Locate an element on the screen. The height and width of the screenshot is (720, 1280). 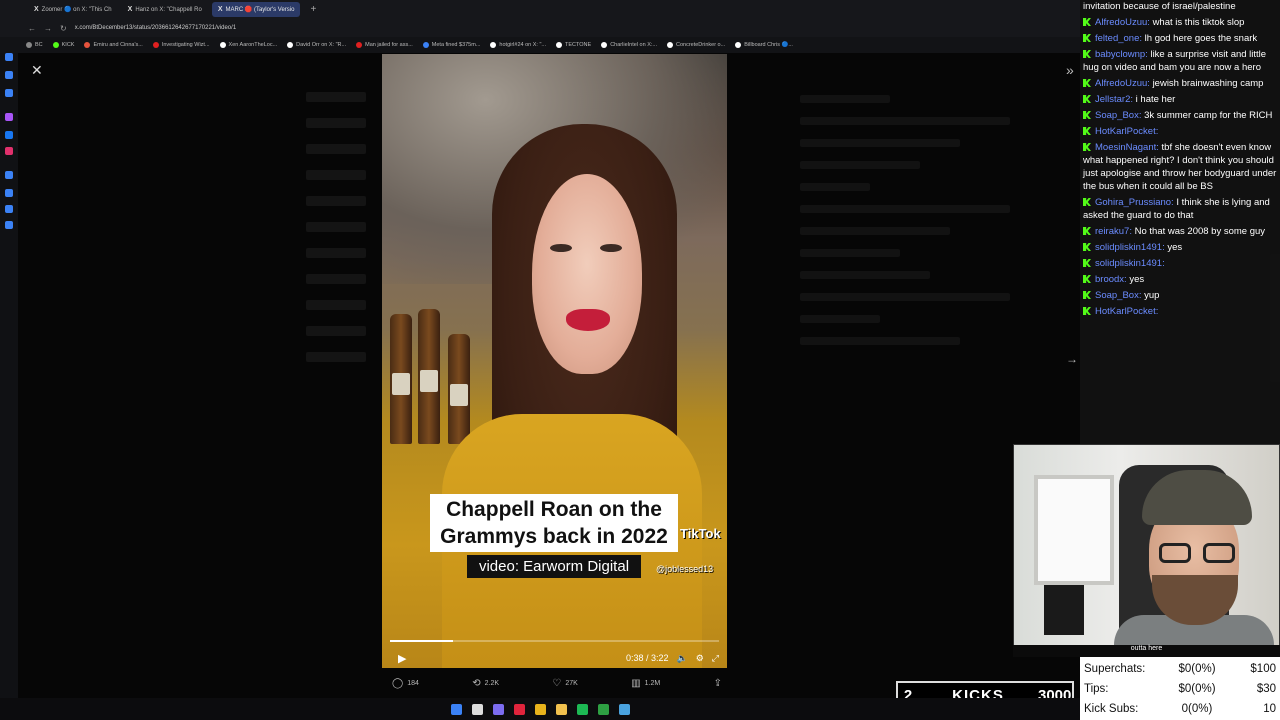
bookmark-item: BC is located at coordinates (34, 45).